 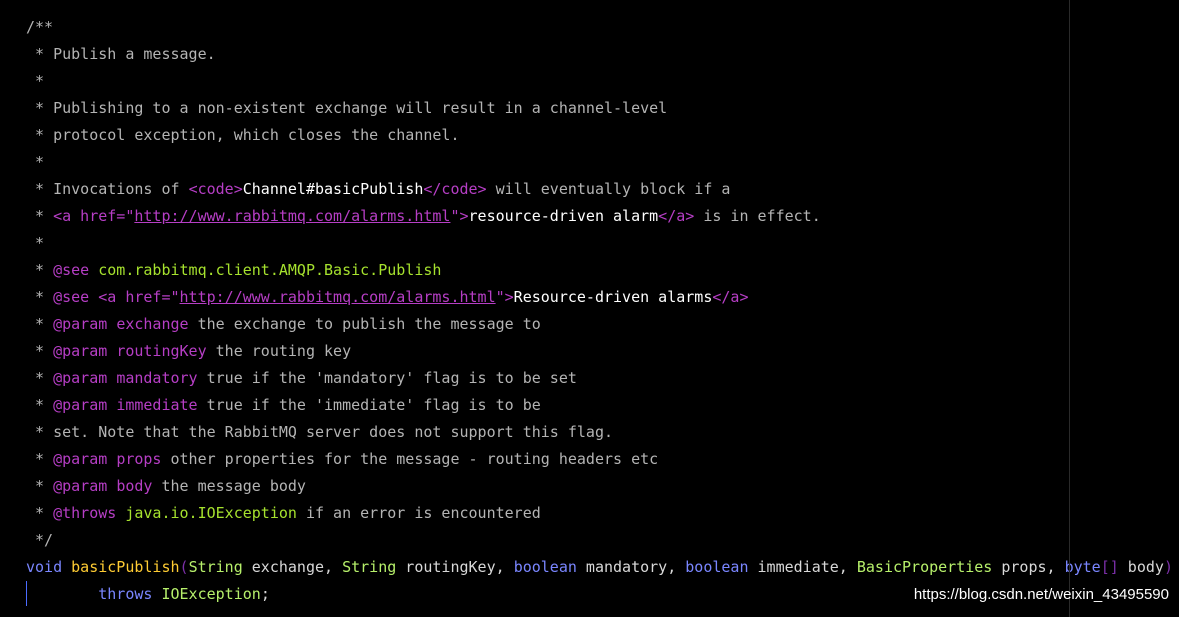 I want to click on code-line-2: * Publish a message., so click(x=121, y=54).